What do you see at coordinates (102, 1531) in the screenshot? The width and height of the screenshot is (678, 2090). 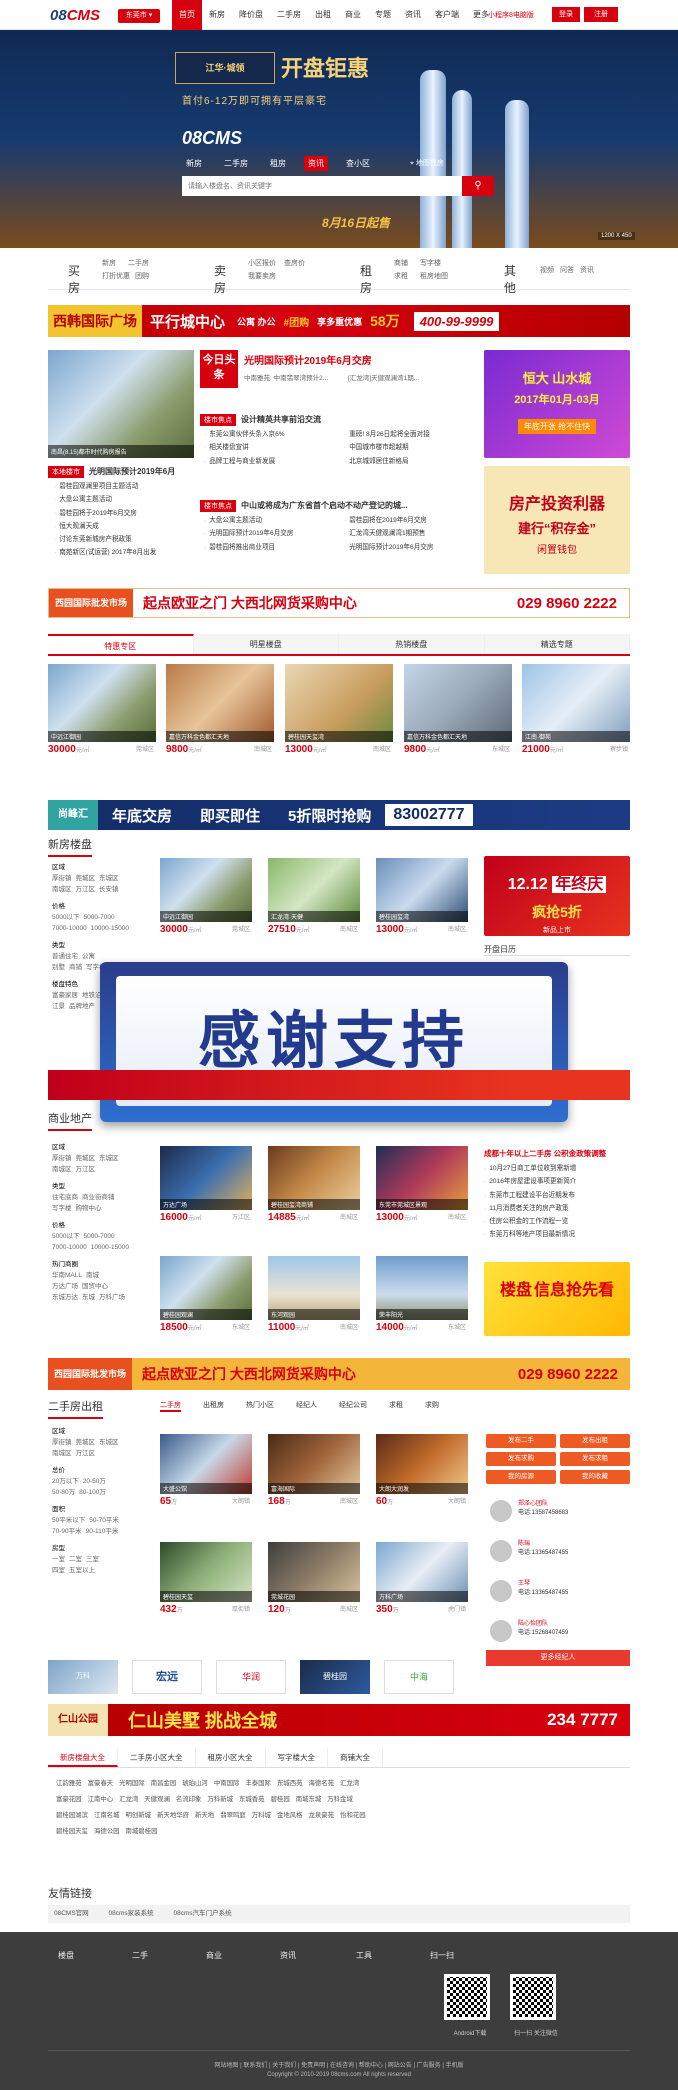 I see `filter-option: 90-110平米` at bounding box center [102, 1531].